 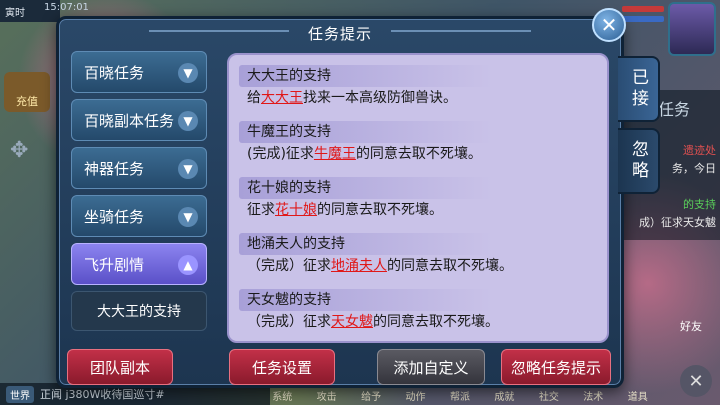 I want to click on task-description: (完成)征求牛魔王的同意去取不死壤。, so click(x=420, y=154).